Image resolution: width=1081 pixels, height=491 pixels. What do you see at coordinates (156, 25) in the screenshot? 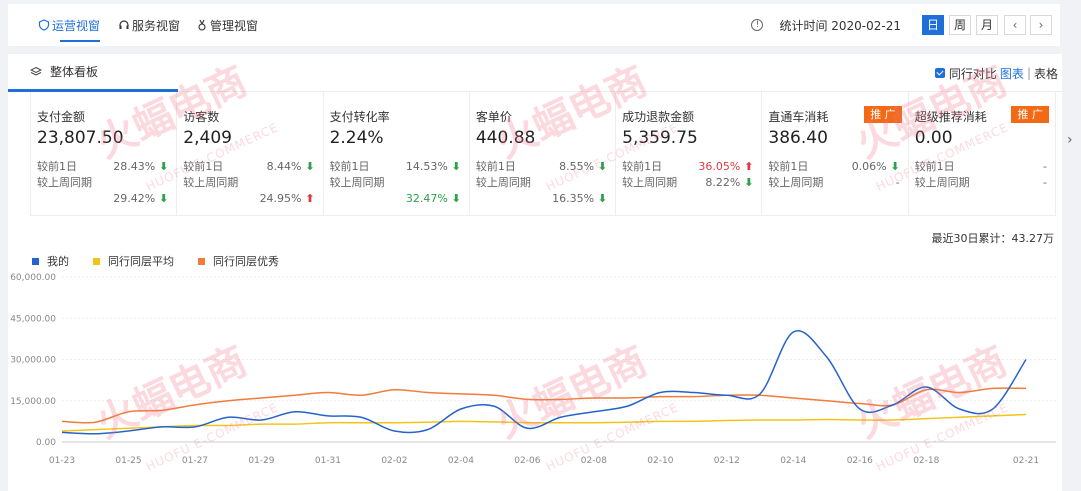
I see `tab-label: 服务视窗` at bounding box center [156, 25].